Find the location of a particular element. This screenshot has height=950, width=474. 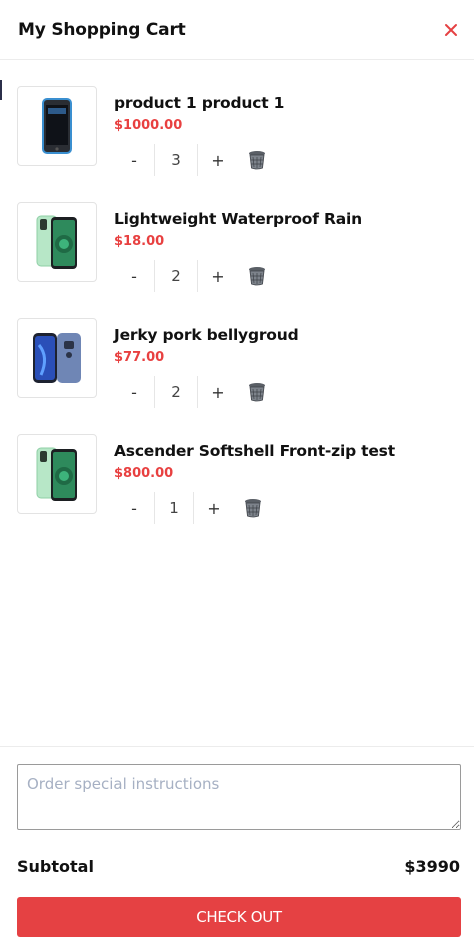

item-price: $1000.00 is located at coordinates (148, 125).